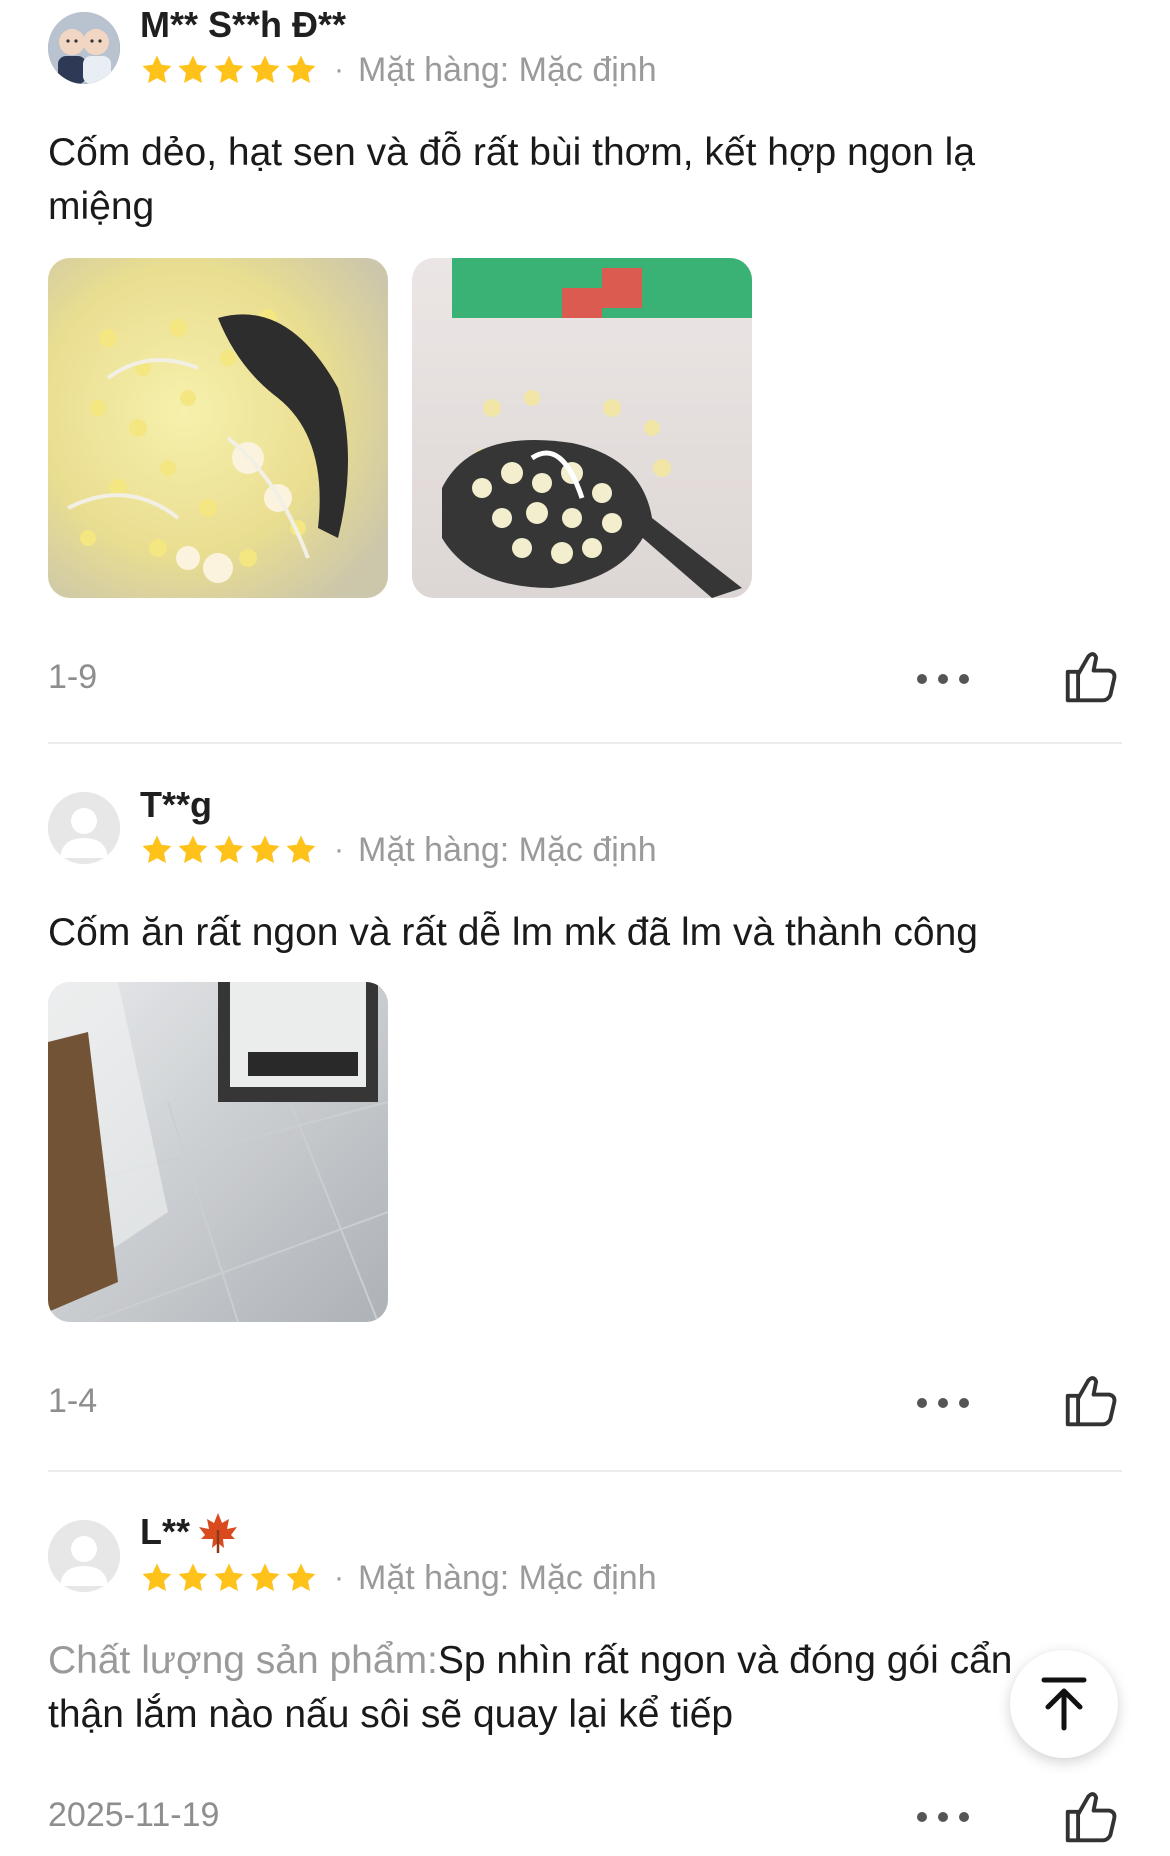  What do you see at coordinates (73, 677) in the screenshot?
I see `review-date: 1-9` at bounding box center [73, 677].